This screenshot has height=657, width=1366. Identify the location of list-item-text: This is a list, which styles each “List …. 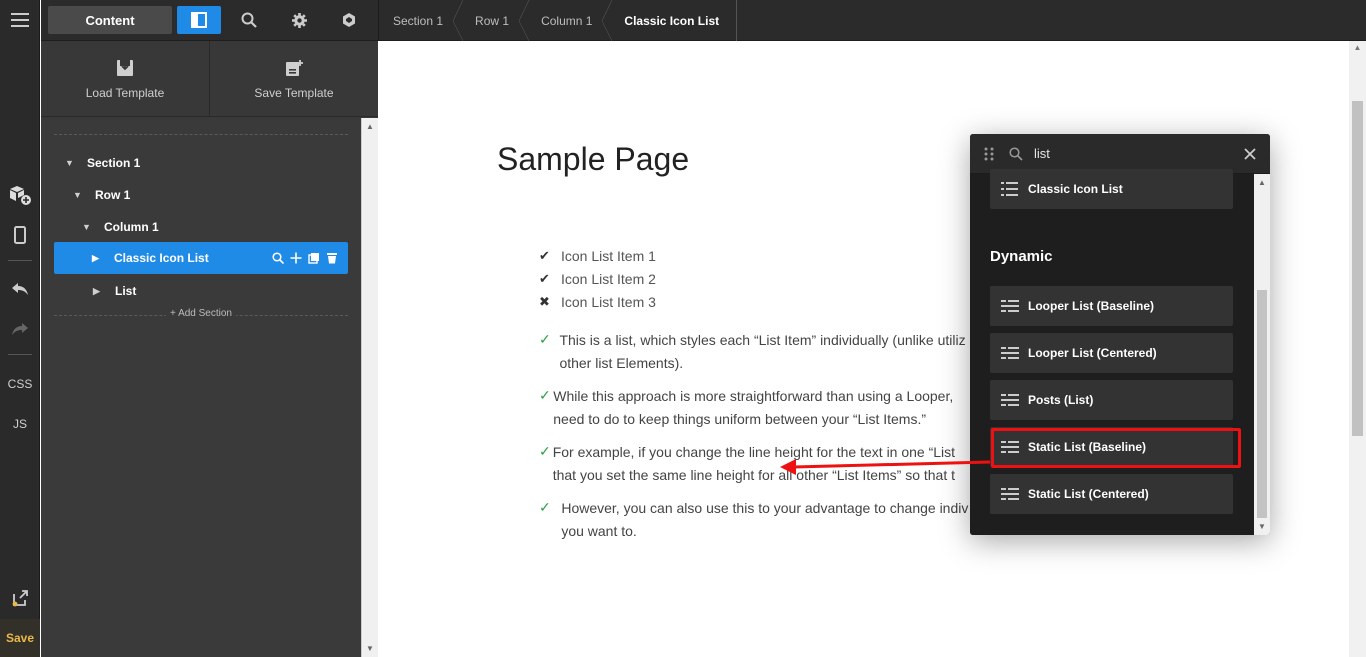
(762, 351).